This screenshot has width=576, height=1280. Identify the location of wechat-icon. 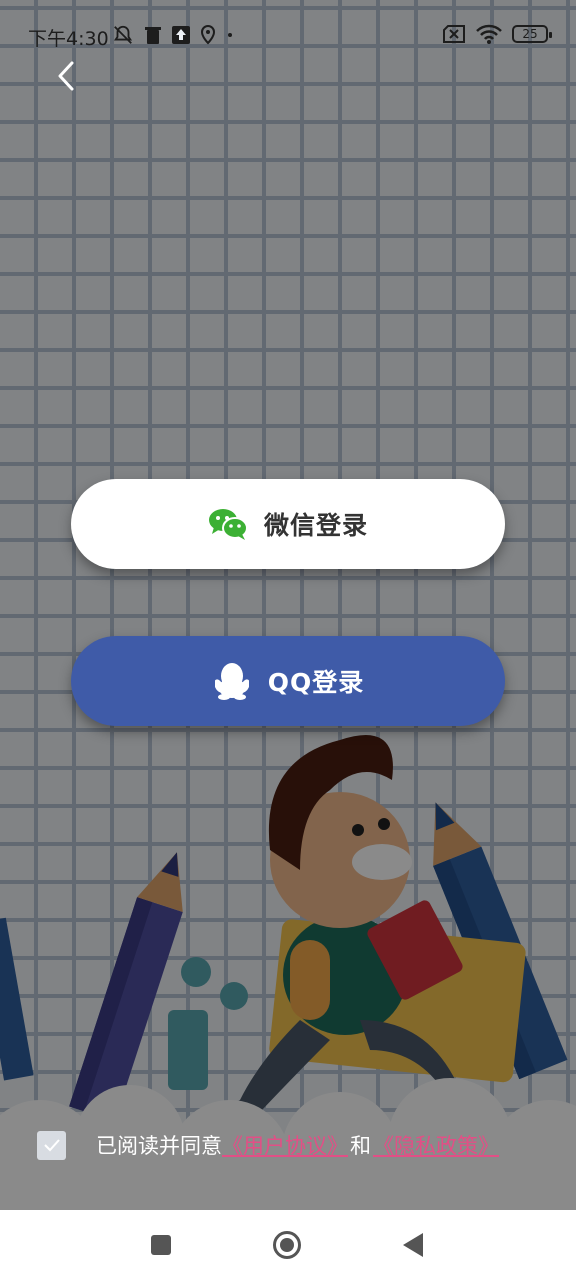
(228, 524).